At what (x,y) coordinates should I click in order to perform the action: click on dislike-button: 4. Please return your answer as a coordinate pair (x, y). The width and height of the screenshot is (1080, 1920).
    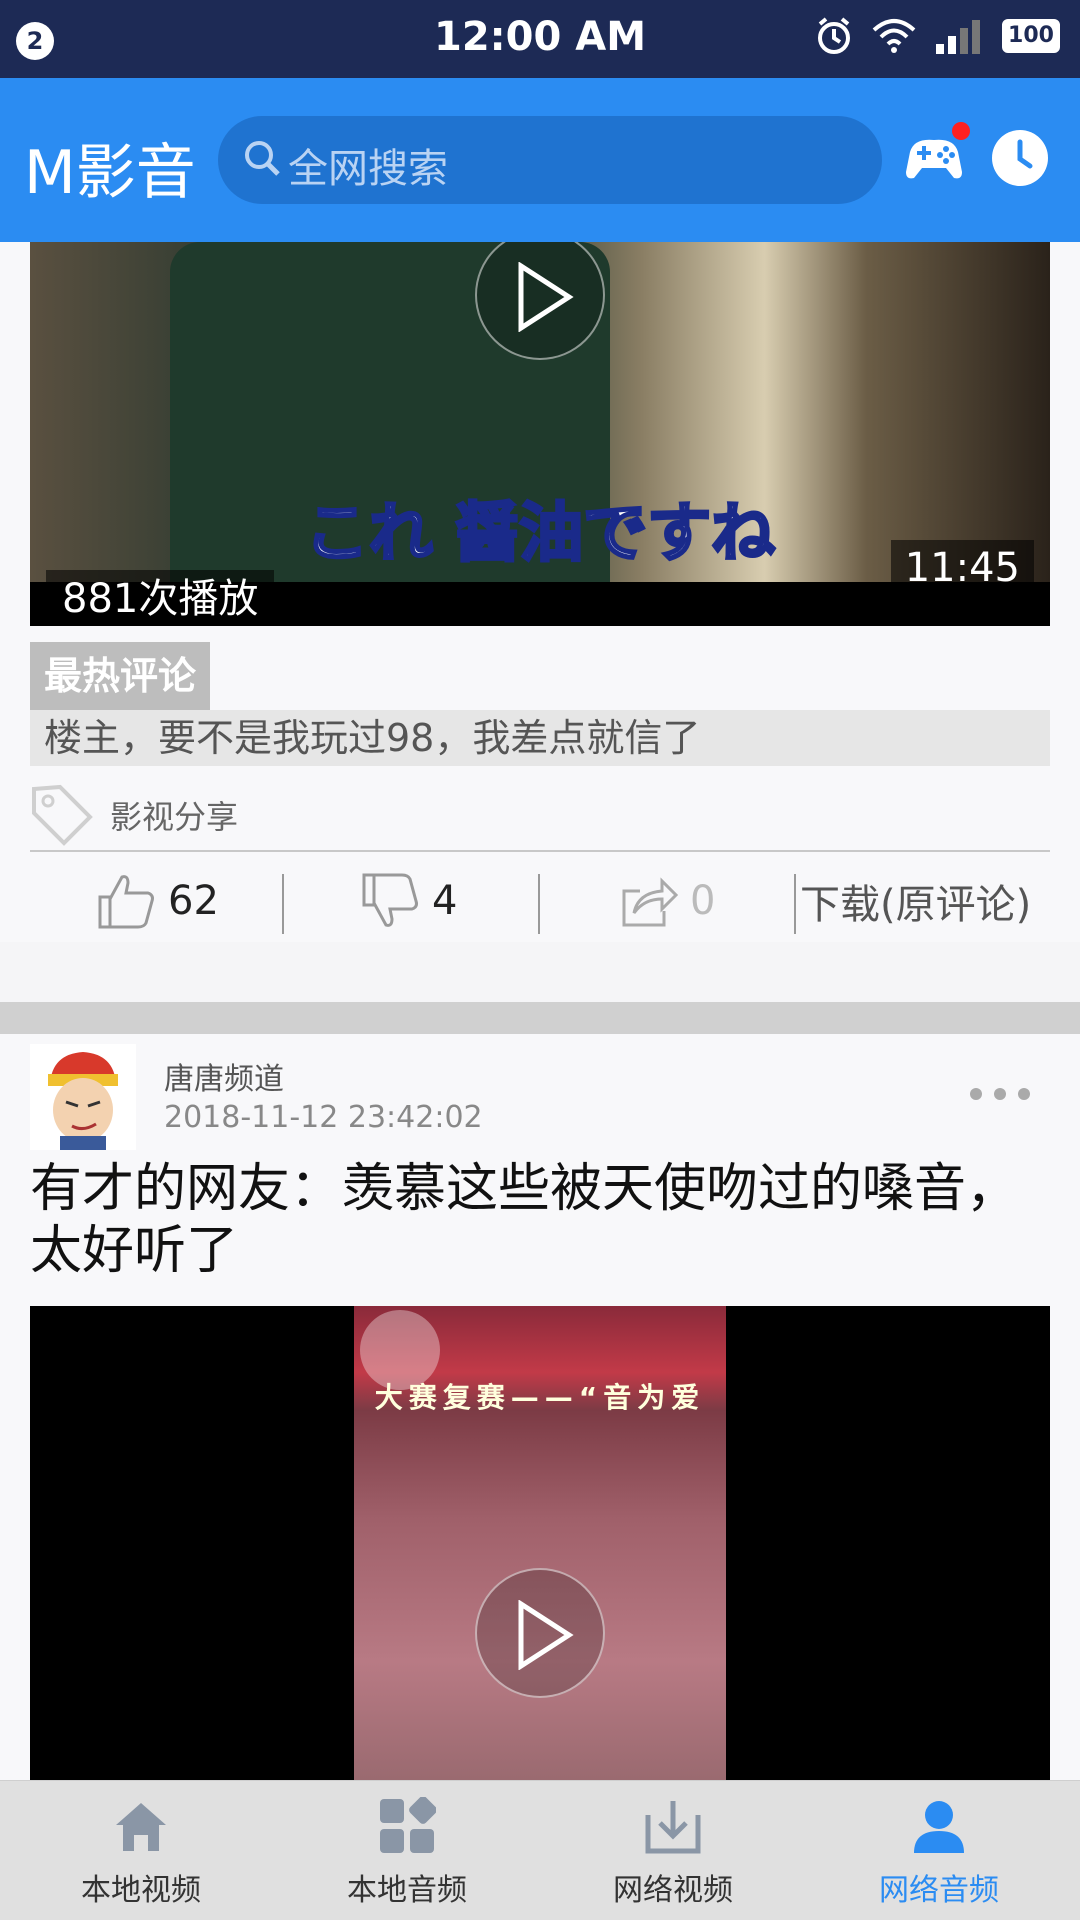
    Looking at the image, I should click on (408, 901).